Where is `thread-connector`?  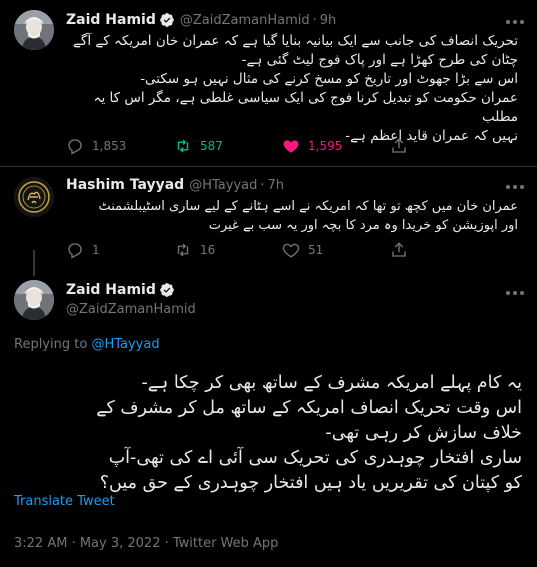 thread-connector is located at coordinates (34, 263).